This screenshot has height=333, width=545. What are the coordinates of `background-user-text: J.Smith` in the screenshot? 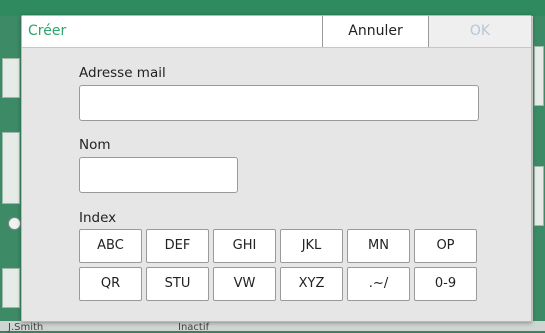 It's located at (26, 327).